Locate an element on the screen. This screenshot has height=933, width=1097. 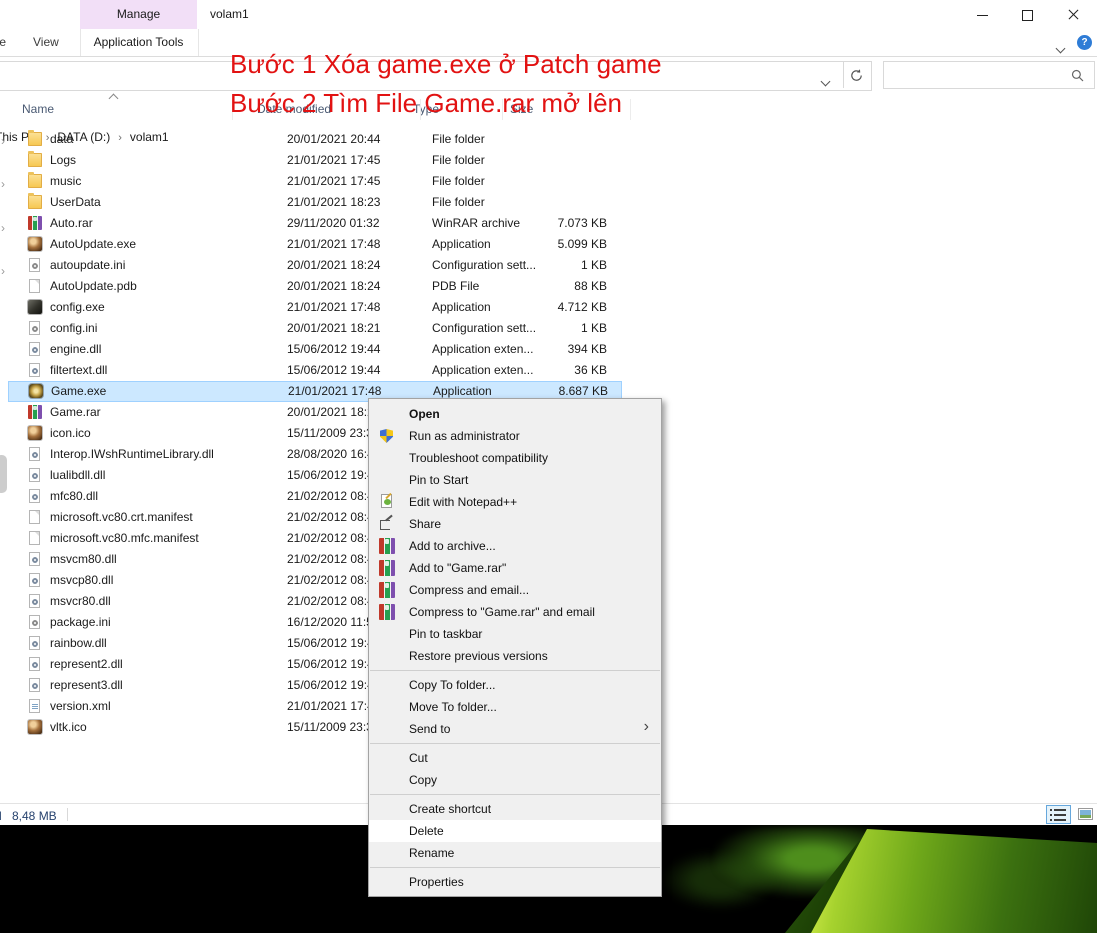
file-row-data: data 20/01/2021 20:44 File folder is located at coordinates (315, 139).